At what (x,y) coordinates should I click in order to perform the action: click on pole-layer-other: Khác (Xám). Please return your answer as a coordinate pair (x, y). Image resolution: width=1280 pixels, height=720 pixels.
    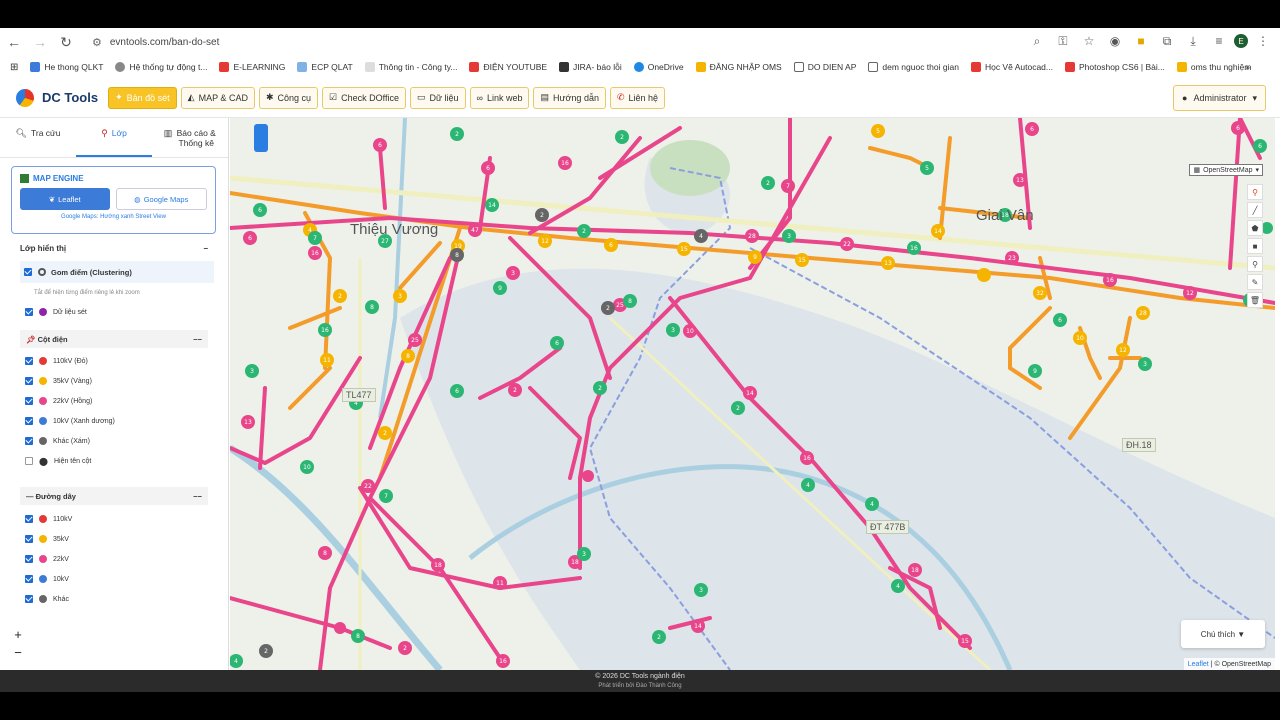
    Looking at the image, I should click on (126, 441).